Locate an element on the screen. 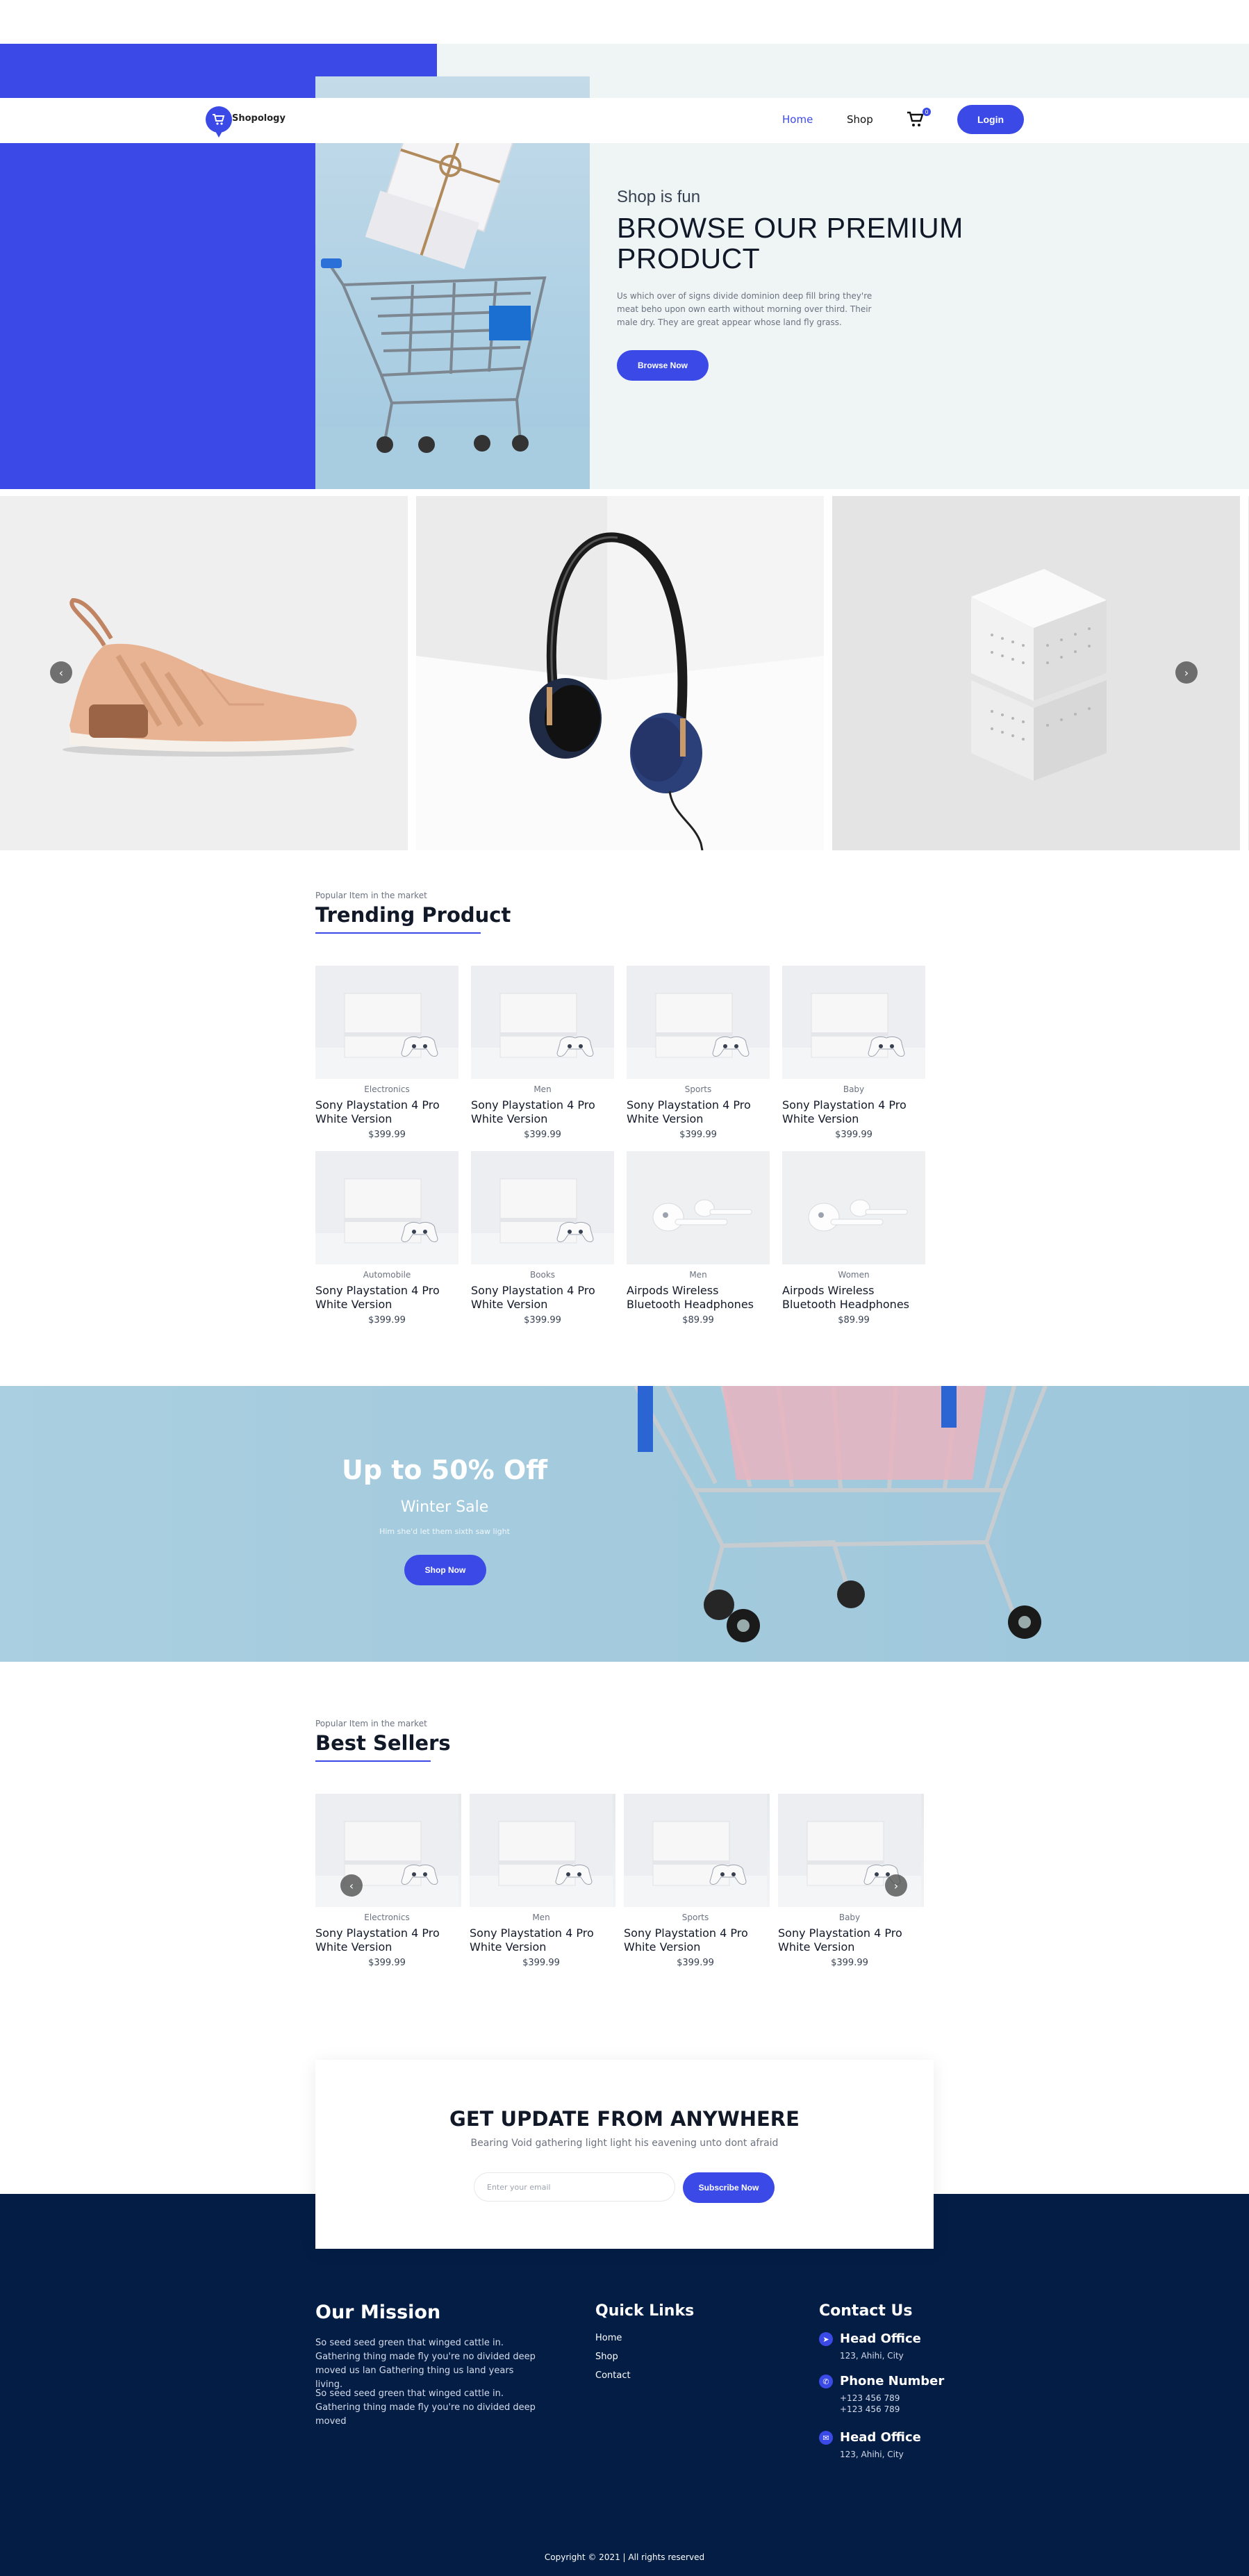 Image resolution: width=1249 pixels, height=2576 pixels. footer-link-home: Home is located at coordinates (608, 2338).